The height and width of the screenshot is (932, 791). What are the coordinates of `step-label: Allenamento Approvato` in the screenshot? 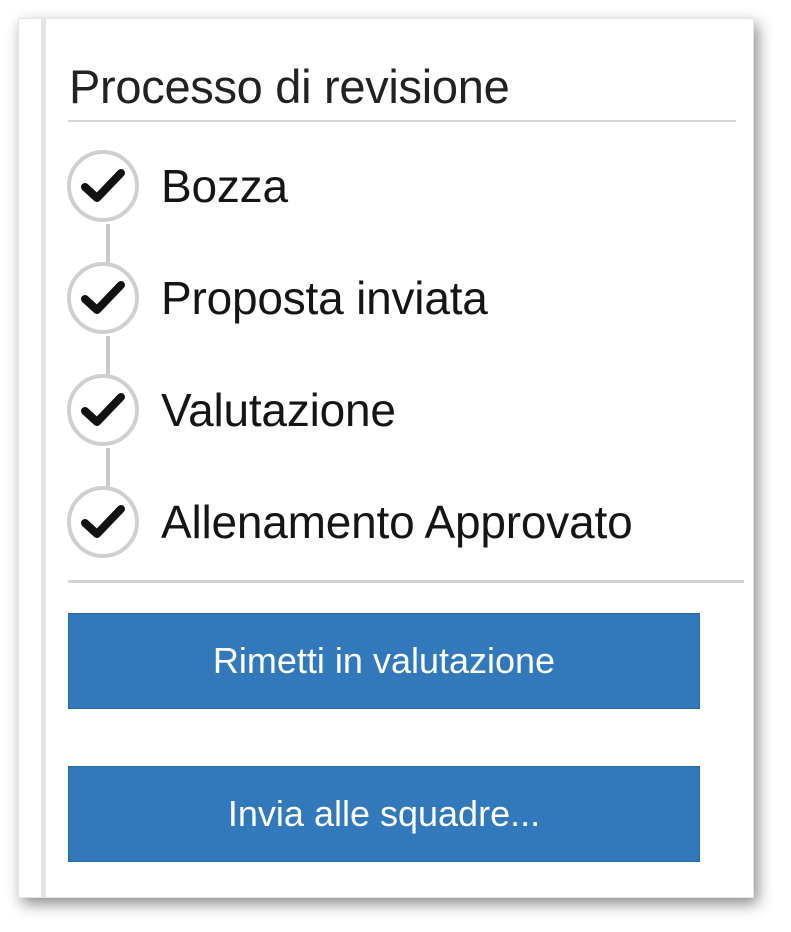 It's located at (397, 522).